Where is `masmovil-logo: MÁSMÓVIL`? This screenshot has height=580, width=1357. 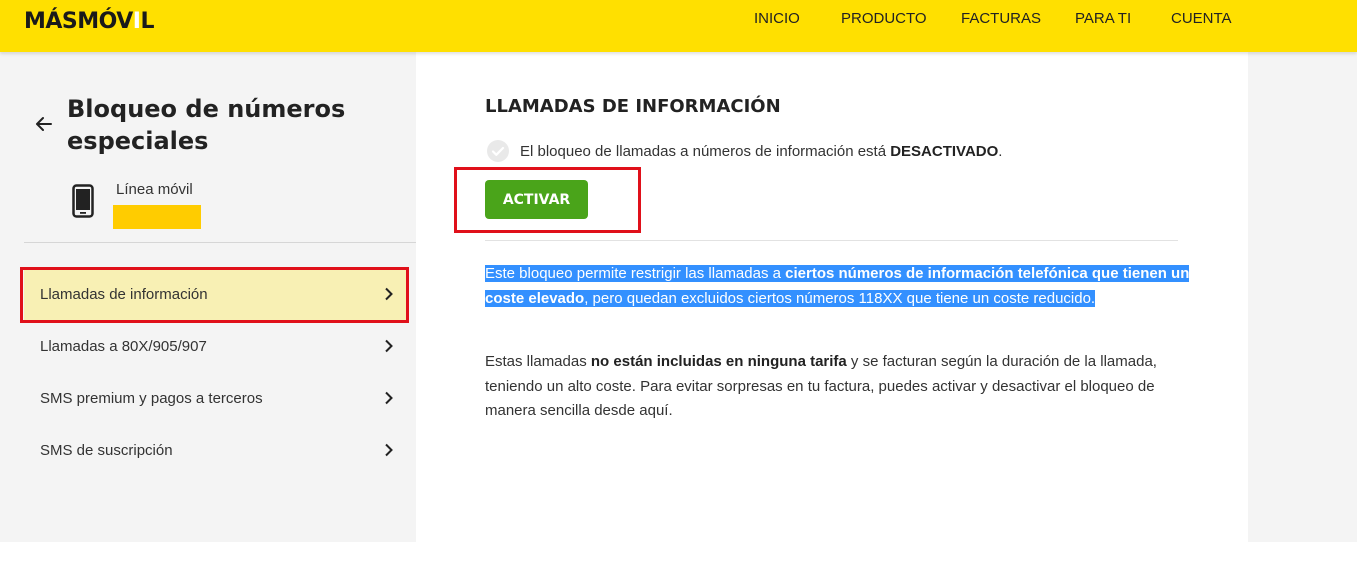
masmovil-logo: MÁSMÓVIL is located at coordinates (89, 21).